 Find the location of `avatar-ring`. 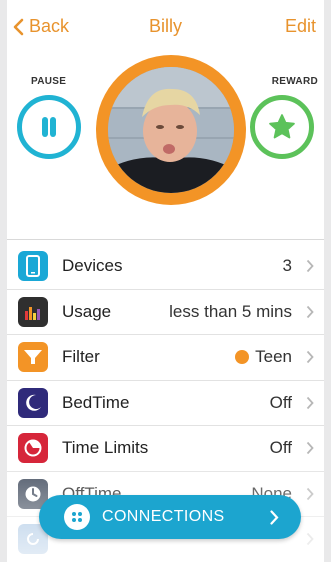

avatar-ring is located at coordinates (171, 130).